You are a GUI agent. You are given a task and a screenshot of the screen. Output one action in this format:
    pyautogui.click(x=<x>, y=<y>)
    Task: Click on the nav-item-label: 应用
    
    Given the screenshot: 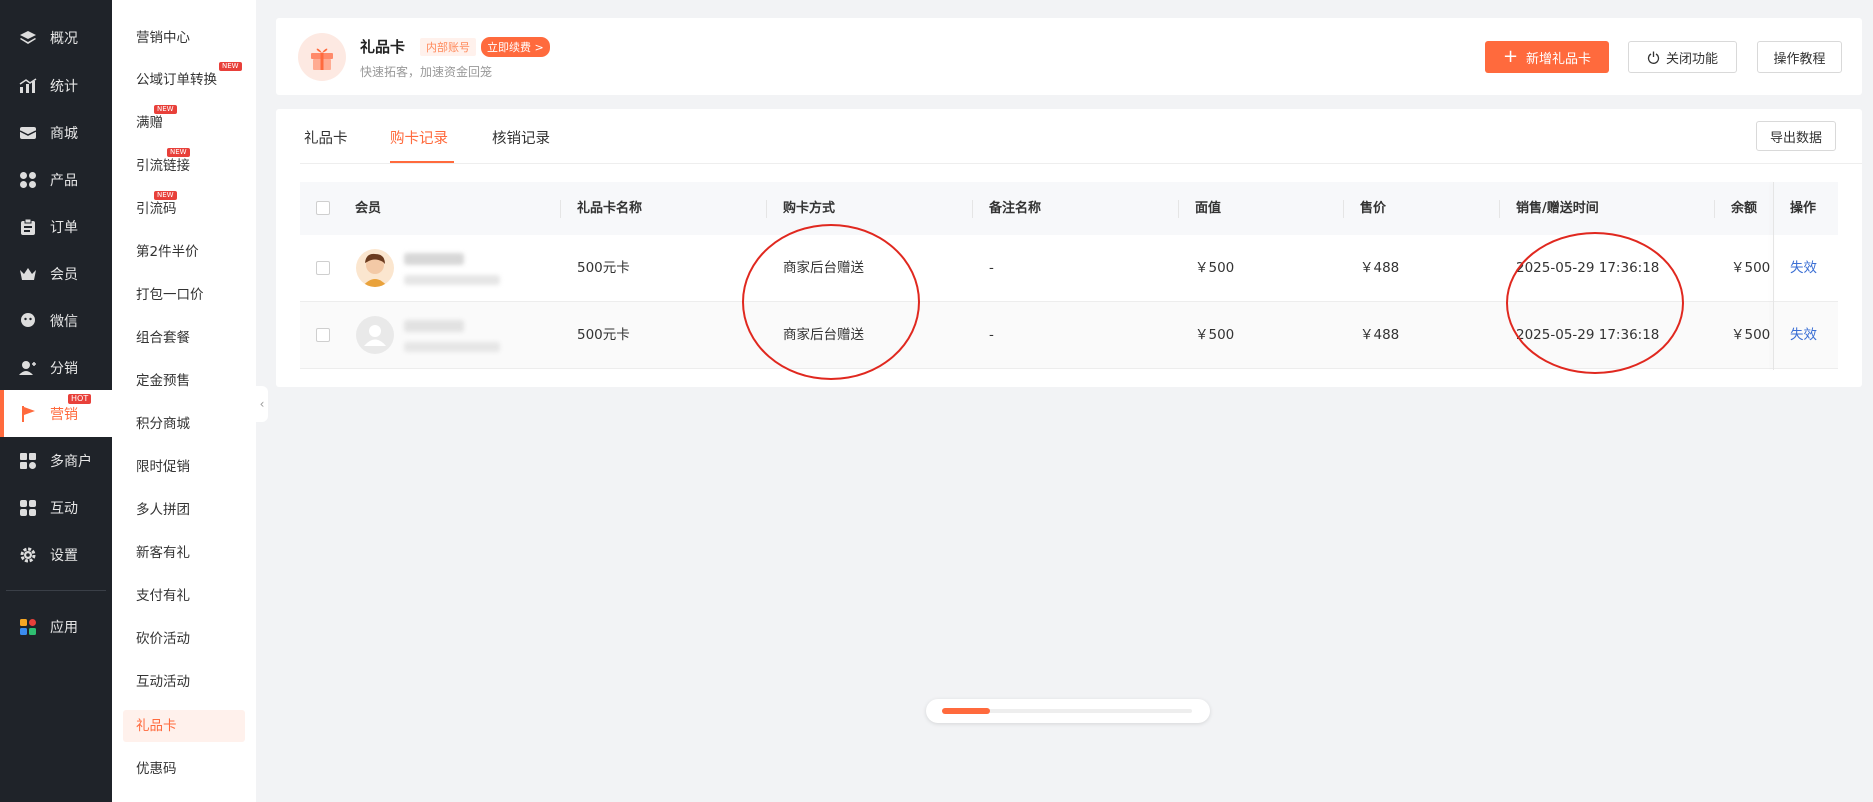 What is the action you would take?
    pyautogui.click(x=64, y=627)
    